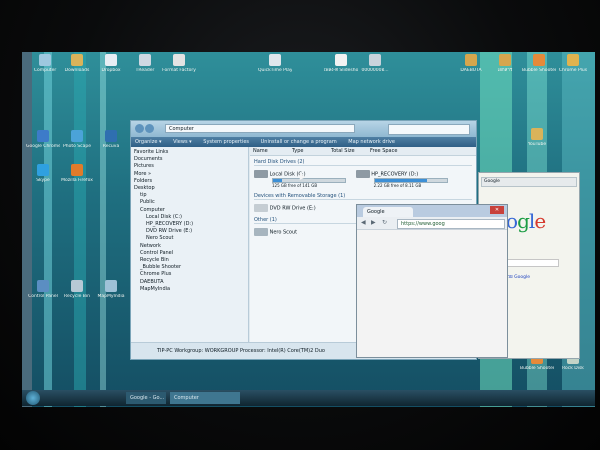 This screenshot has height=450, width=600. What do you see at coordinates (260, 128) in the screenshot?
I see `address-bar: Computer` at bounding box center [260, 128].